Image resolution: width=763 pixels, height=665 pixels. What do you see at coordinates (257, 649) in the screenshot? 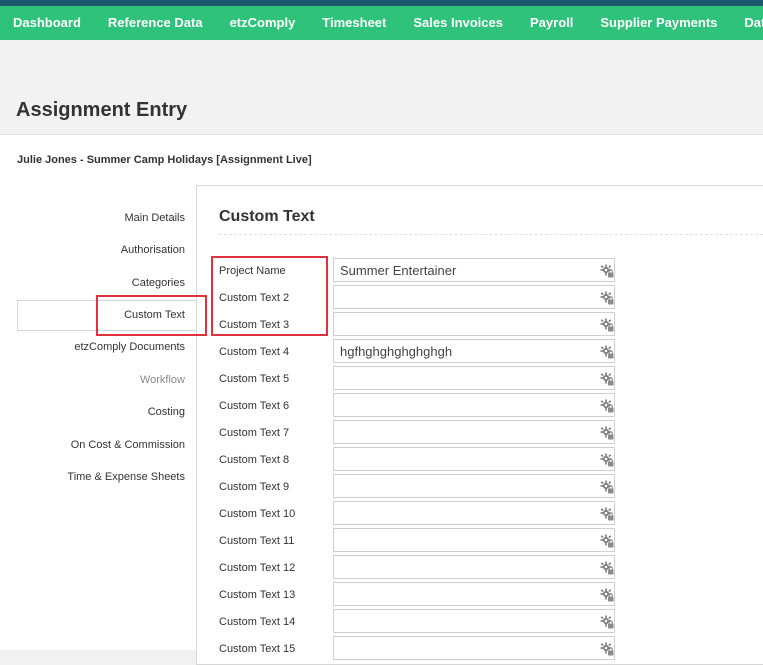
I see `field-label-custom-text-15: Custom Text 15` at bounding box center [257, 649].